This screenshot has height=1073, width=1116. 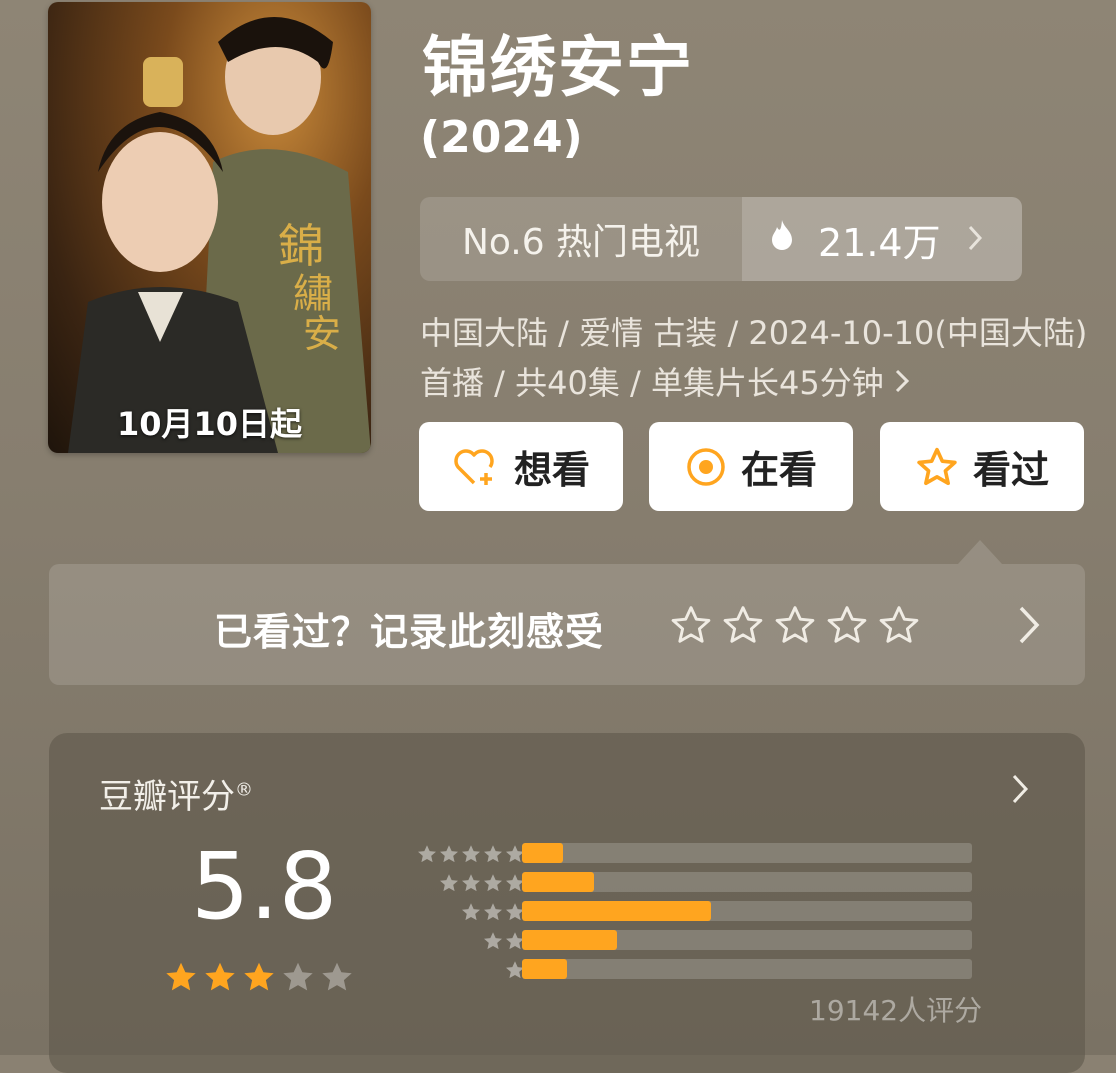 What do you see at coordinates (244, 790) in the screenshot?
I see `registered-mark: ®` at bounding box center [244, 790].